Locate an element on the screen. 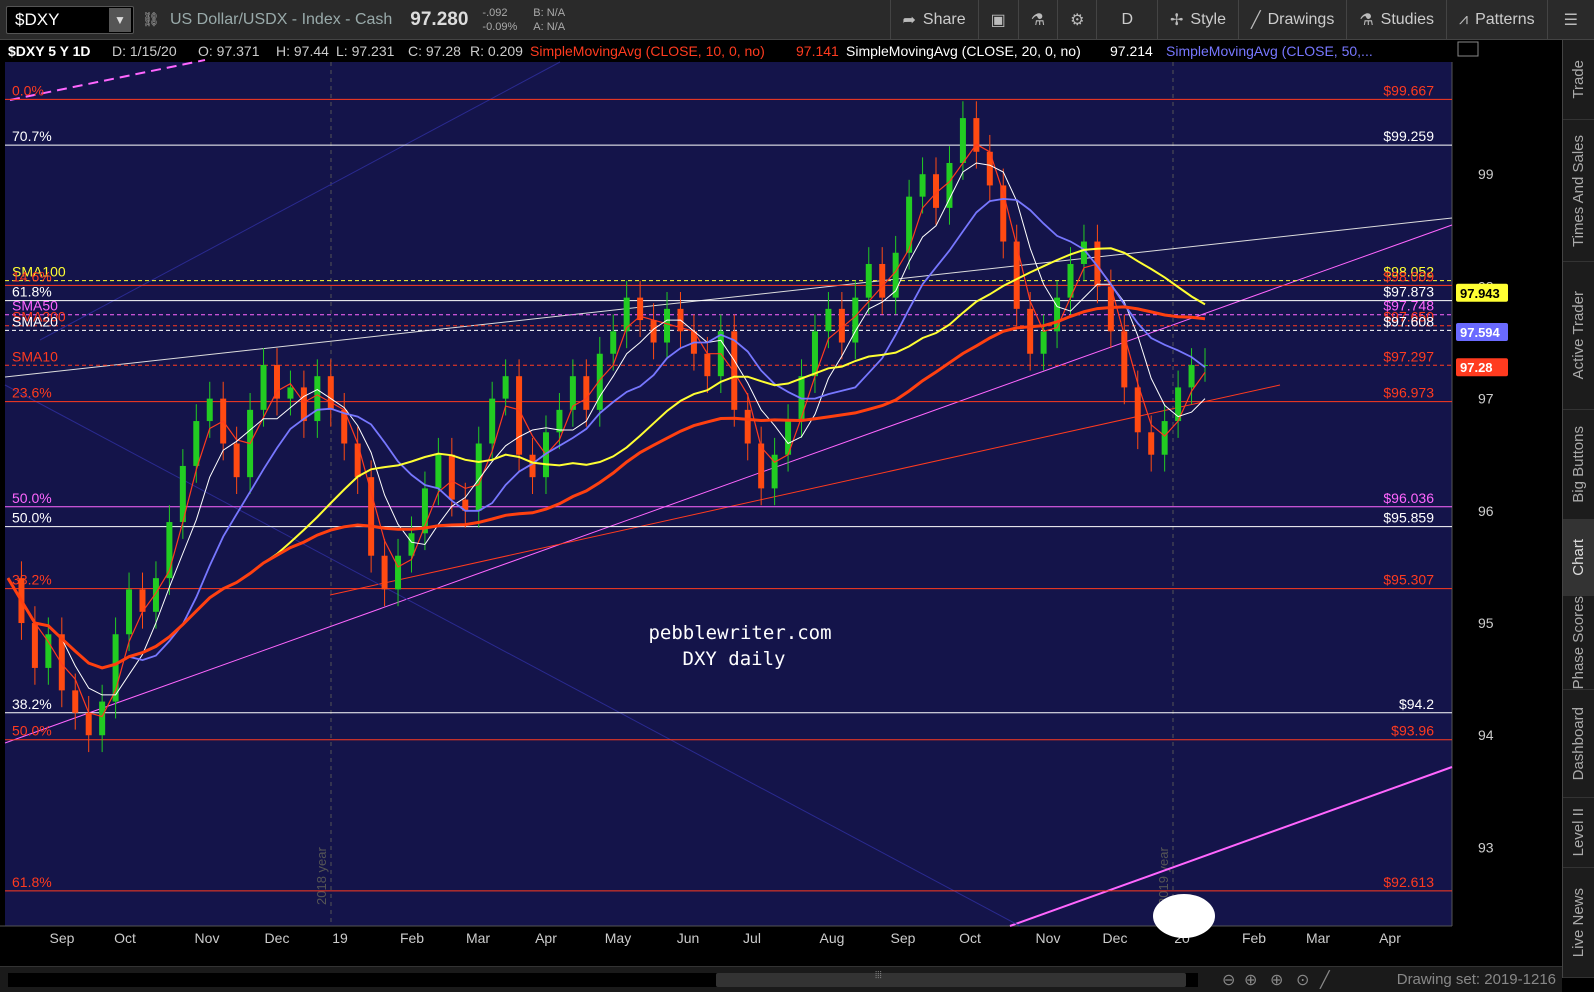 The height and width of the screenshot is (992, 1594). change-abs: -.092 is located at coordinates (495, 12).